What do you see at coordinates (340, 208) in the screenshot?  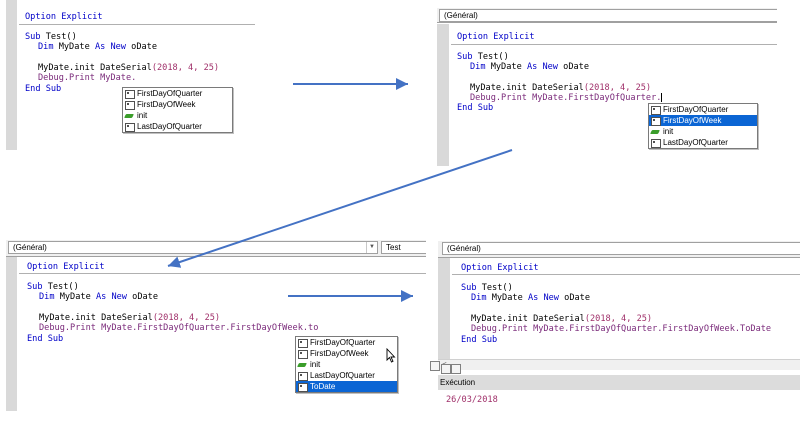 I see `arrow-step2-to-step3` at bounding box center [340, 208].